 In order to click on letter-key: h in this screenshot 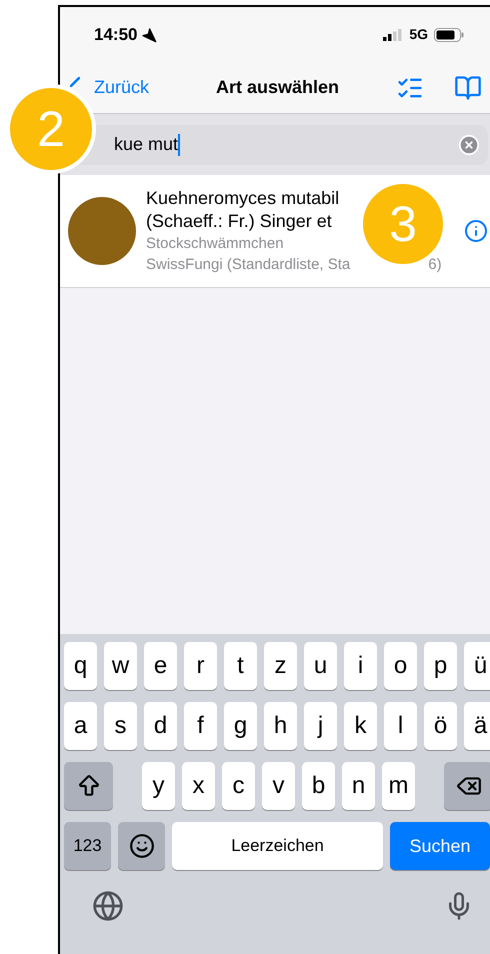, I will do `click(280, 726)`.